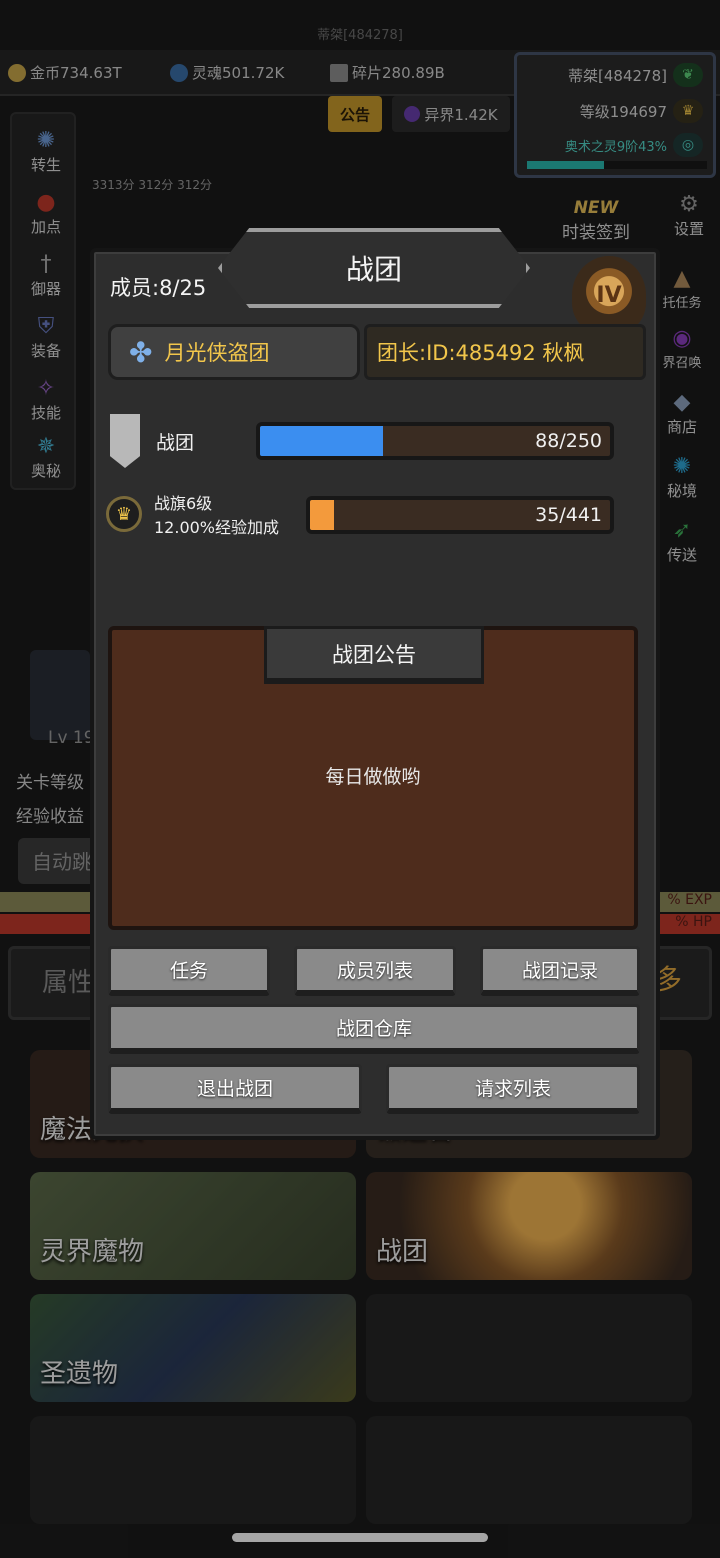 This screenshot has height=1558, width=720. Describe the element at coordinates (158, 288) in the screenshot. I see `member-count: 成员:8/25` at that location.